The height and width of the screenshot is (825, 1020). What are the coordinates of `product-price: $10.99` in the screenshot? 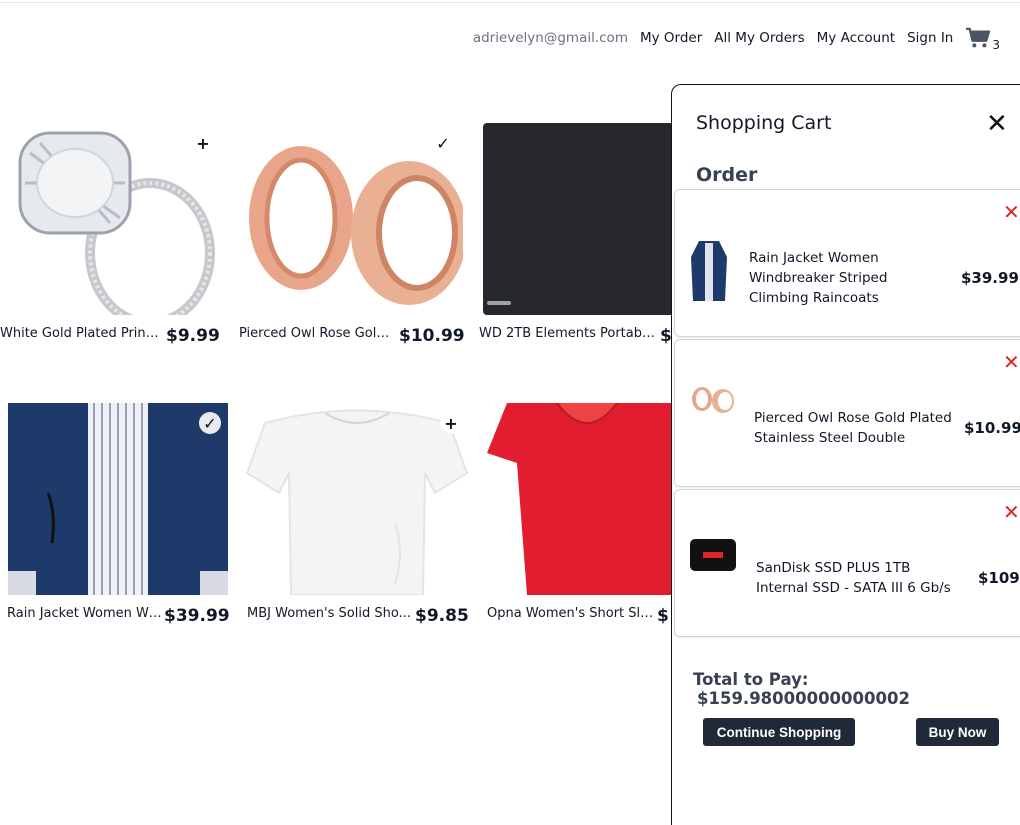 It's located at (432, 336).